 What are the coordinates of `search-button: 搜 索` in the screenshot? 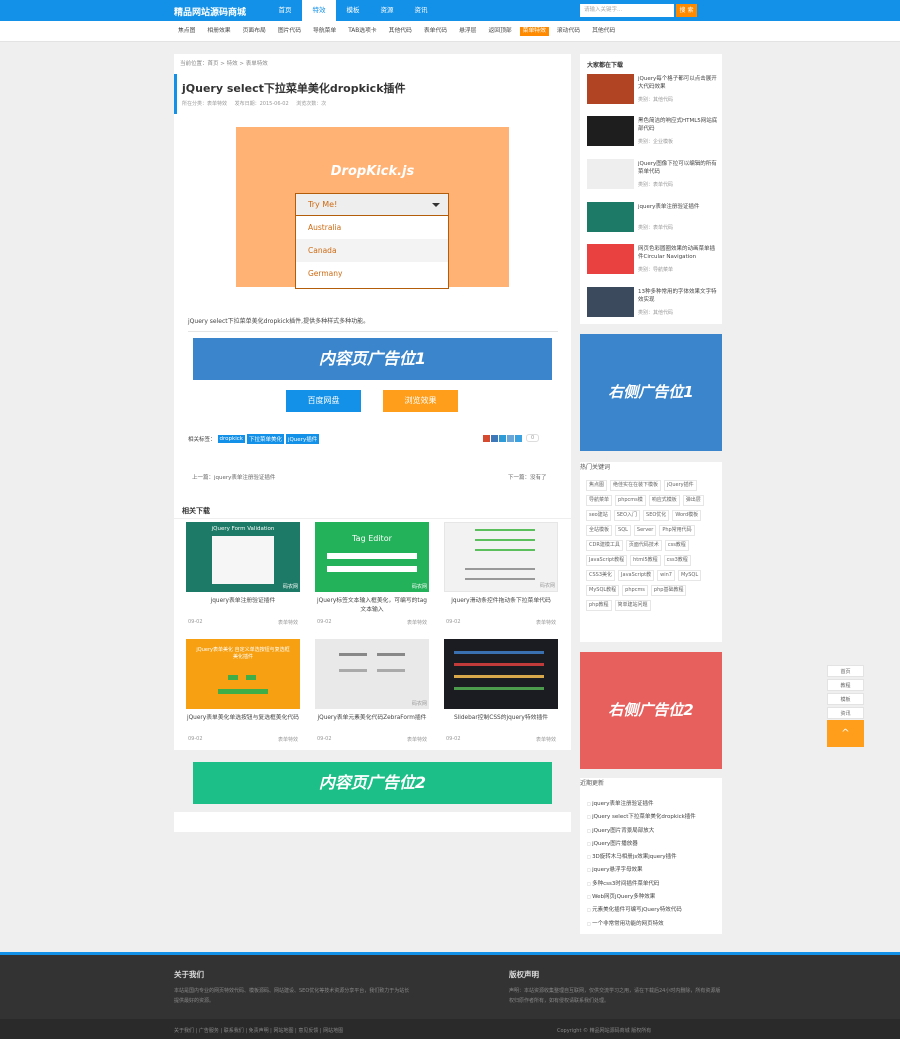 It's located at (686, 10).